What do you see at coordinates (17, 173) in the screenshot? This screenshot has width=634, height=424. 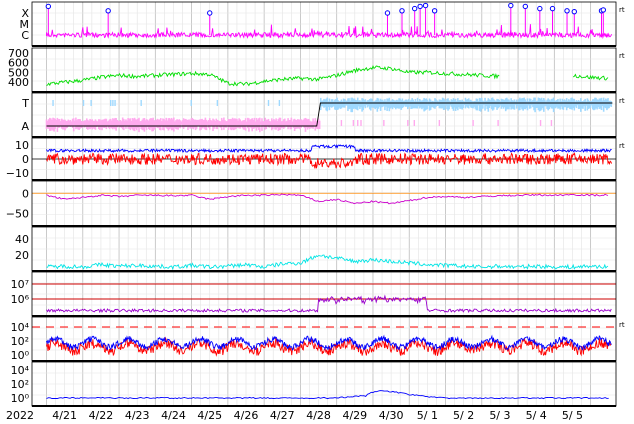 I see `y-tick-label: −10` at bounding box center [17, 173].